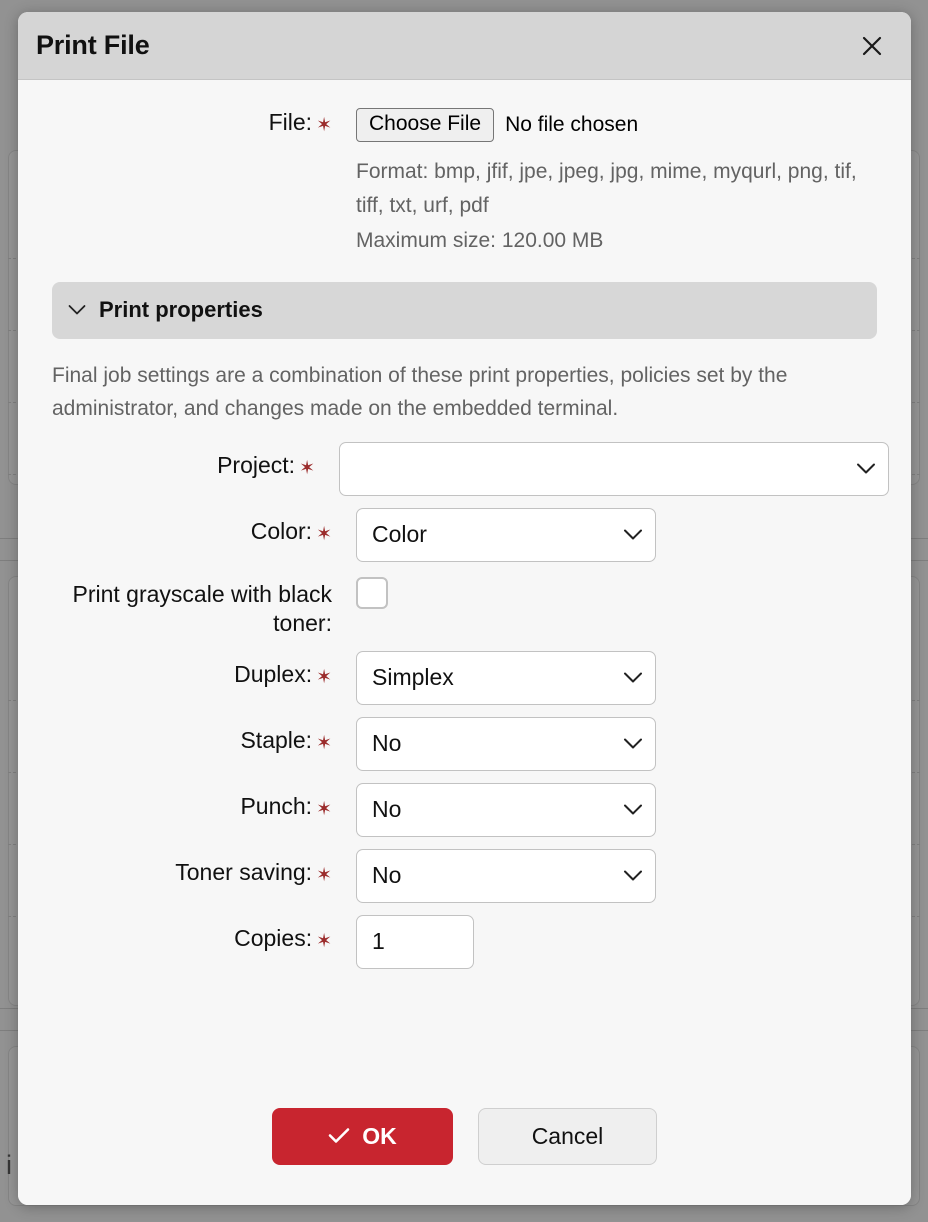  I want to click on field-label-text: Duplex:, so click(273, 673).